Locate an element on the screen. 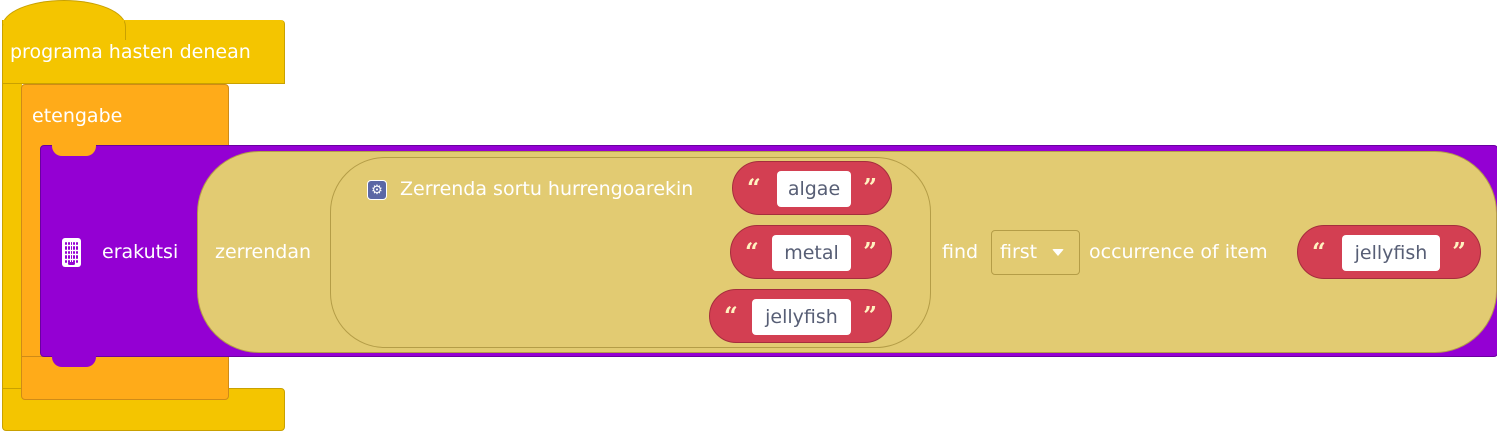 This screenshot has height=431, width=1497. gear-icon: ⚙ is located at coordinates (377, 190).